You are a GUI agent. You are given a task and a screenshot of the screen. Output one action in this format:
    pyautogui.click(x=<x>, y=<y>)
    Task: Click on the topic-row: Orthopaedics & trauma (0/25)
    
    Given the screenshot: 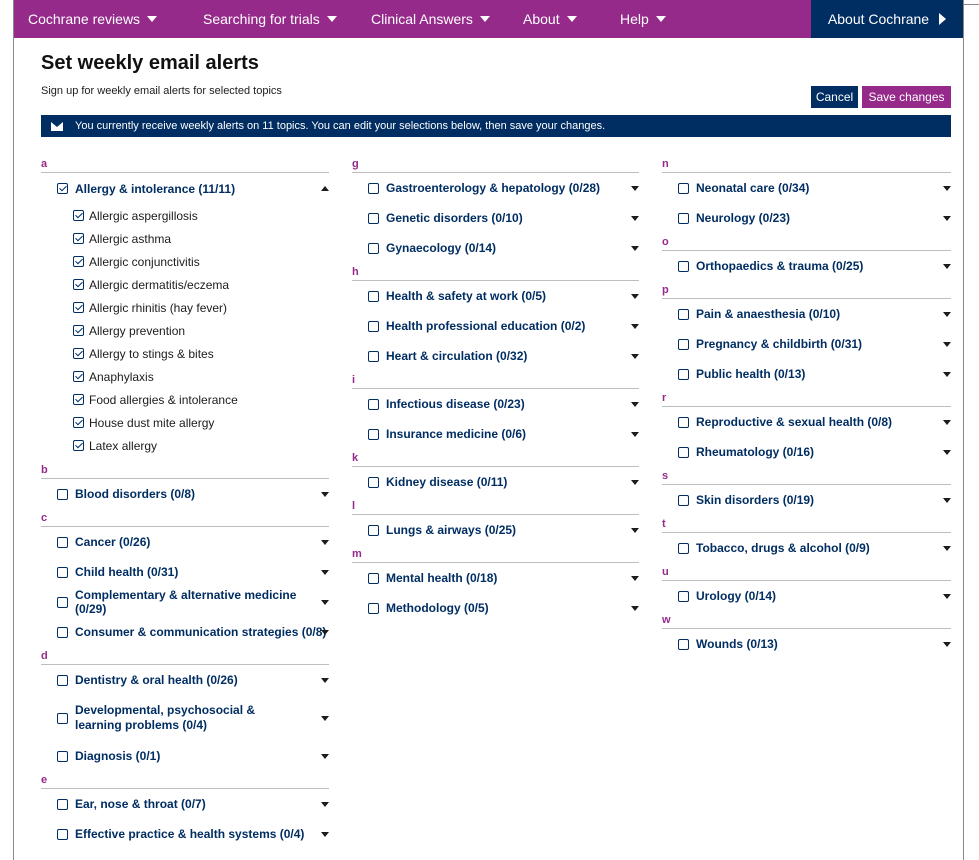 What is the action you would take?
    pyautogui.click(x=806, y=266)
    